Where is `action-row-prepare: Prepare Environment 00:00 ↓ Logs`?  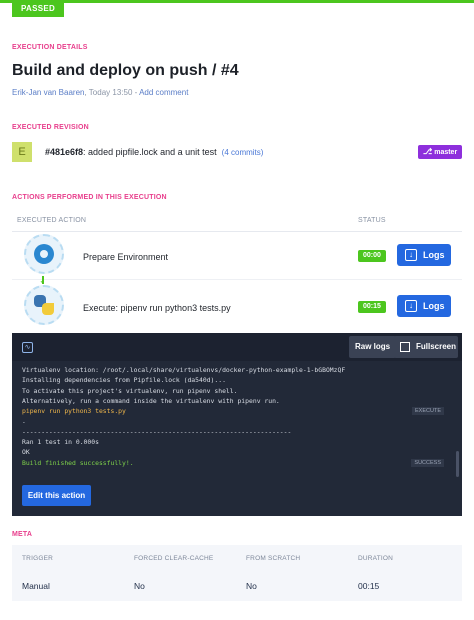 action-row-prepare: Prepare Environment 00:00 ↓ Logs is located at coordinates (237, 256).